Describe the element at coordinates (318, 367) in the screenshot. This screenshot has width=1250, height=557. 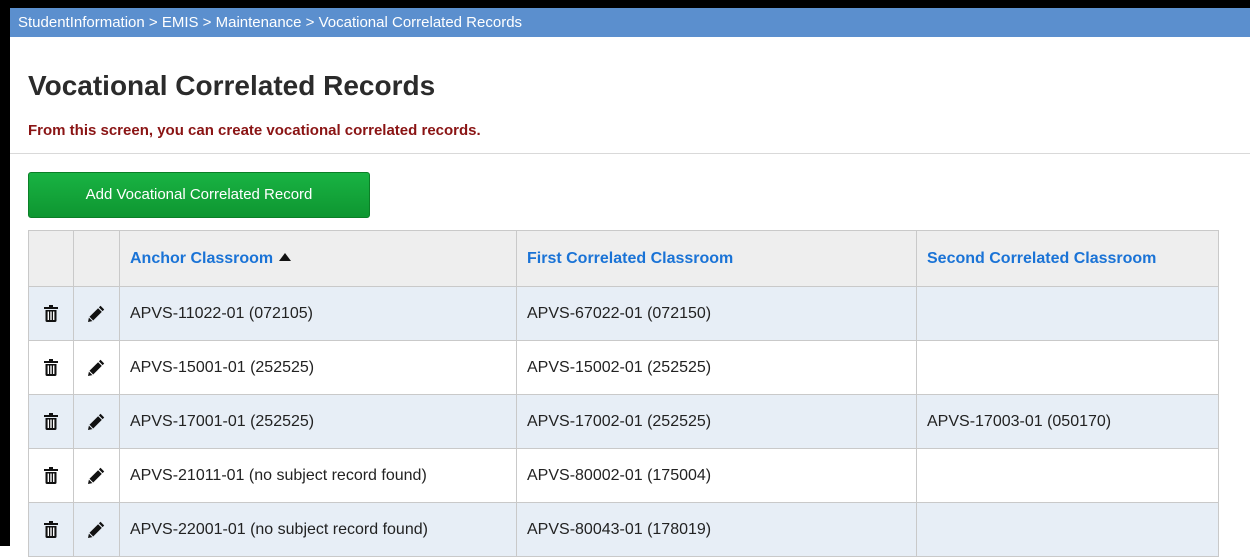
I see `anchor-classroom-cell: APVS-15001-01 (252525)` at that location.